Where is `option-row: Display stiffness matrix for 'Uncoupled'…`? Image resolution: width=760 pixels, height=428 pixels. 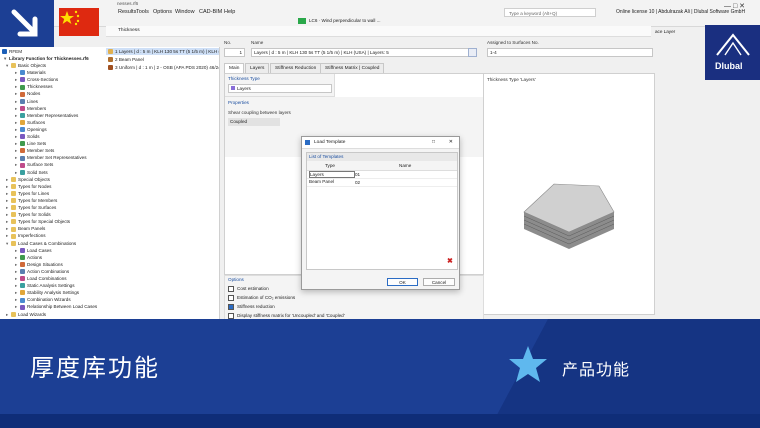 option-row: Display stiffness matrix for 'Uncoupled'… is located at coordinates (286, 315).